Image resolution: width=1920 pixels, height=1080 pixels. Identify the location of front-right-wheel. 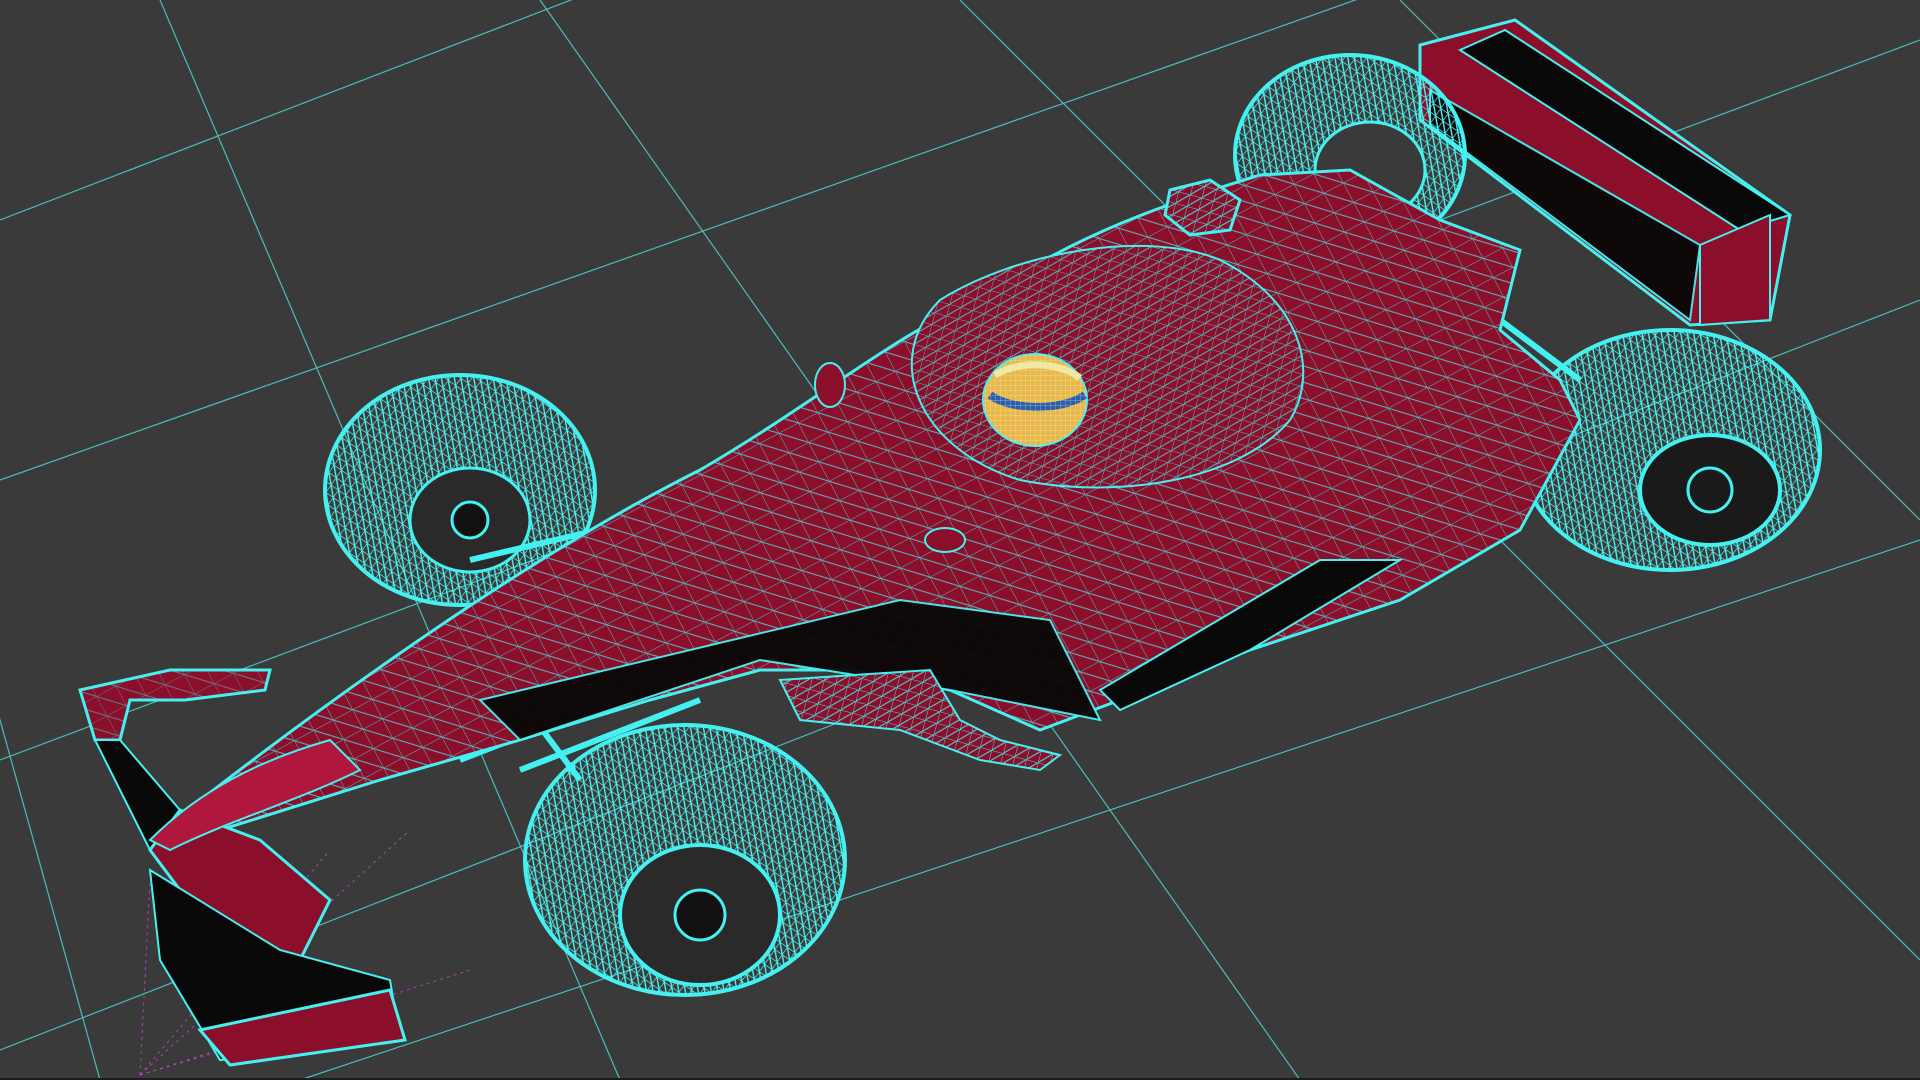
(685, 860).